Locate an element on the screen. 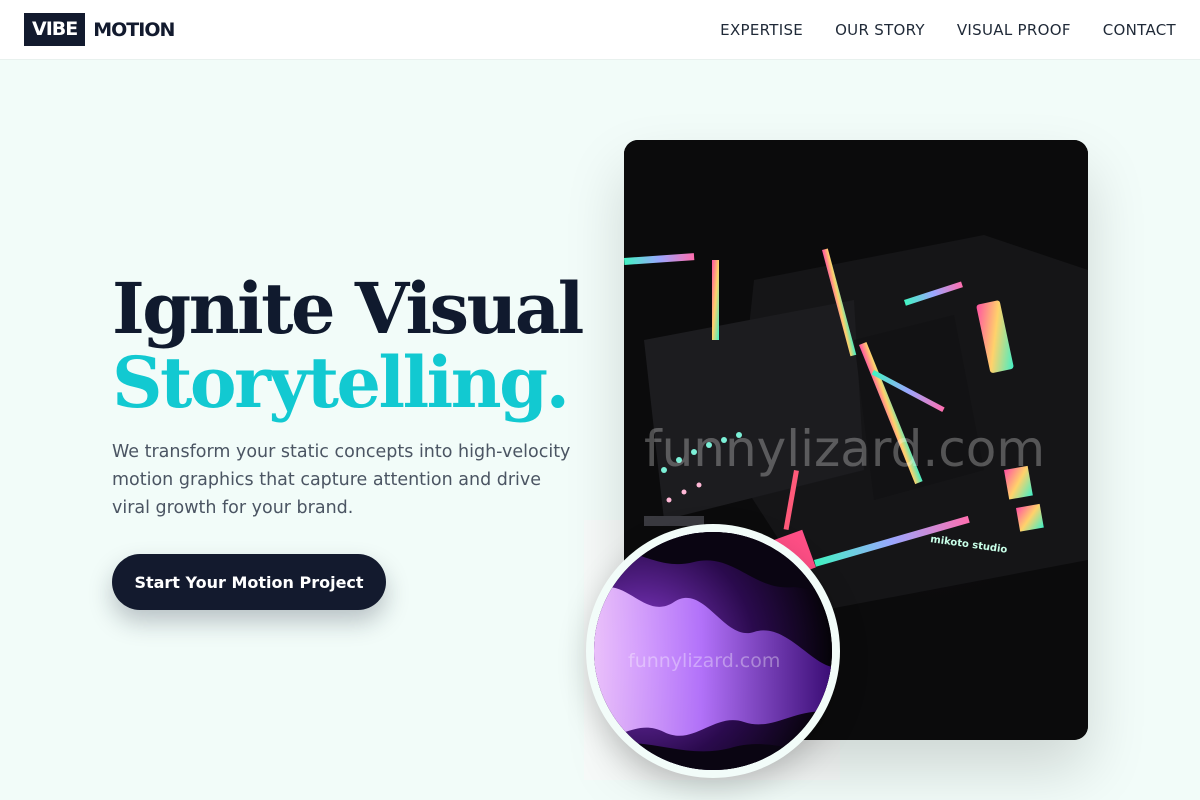 The height and width of the screenshot is (800, 1200). logo-box: VIBE is located at coordinates (55, 29).